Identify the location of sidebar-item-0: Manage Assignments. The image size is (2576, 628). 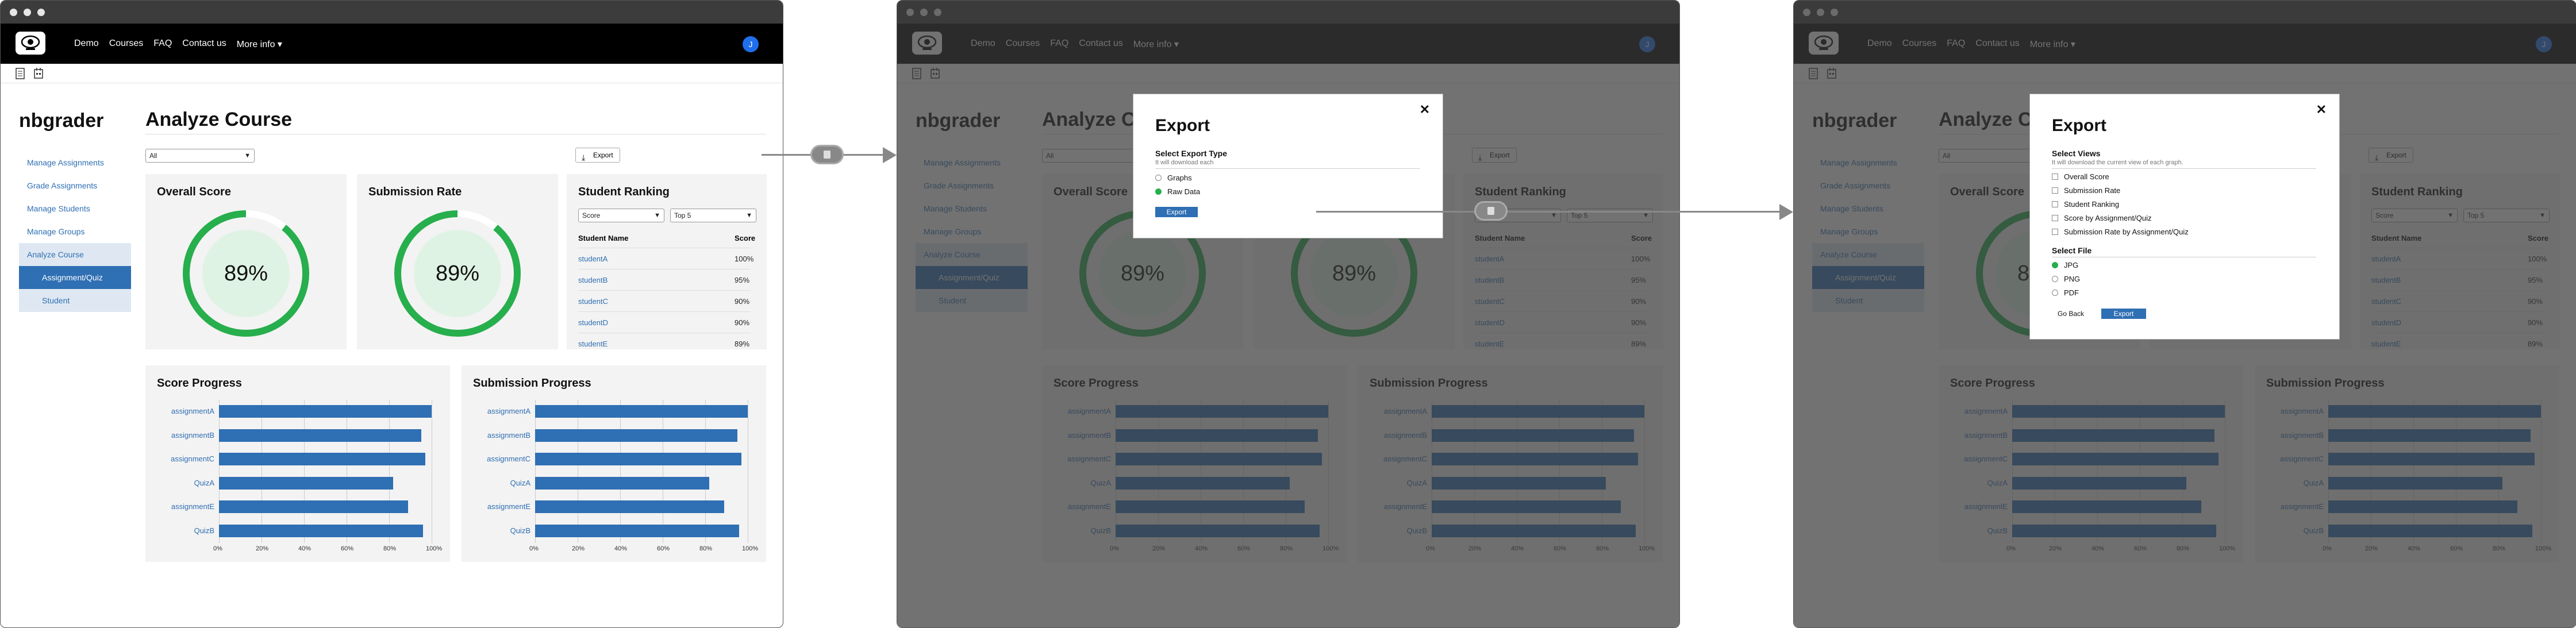
(75, 162).